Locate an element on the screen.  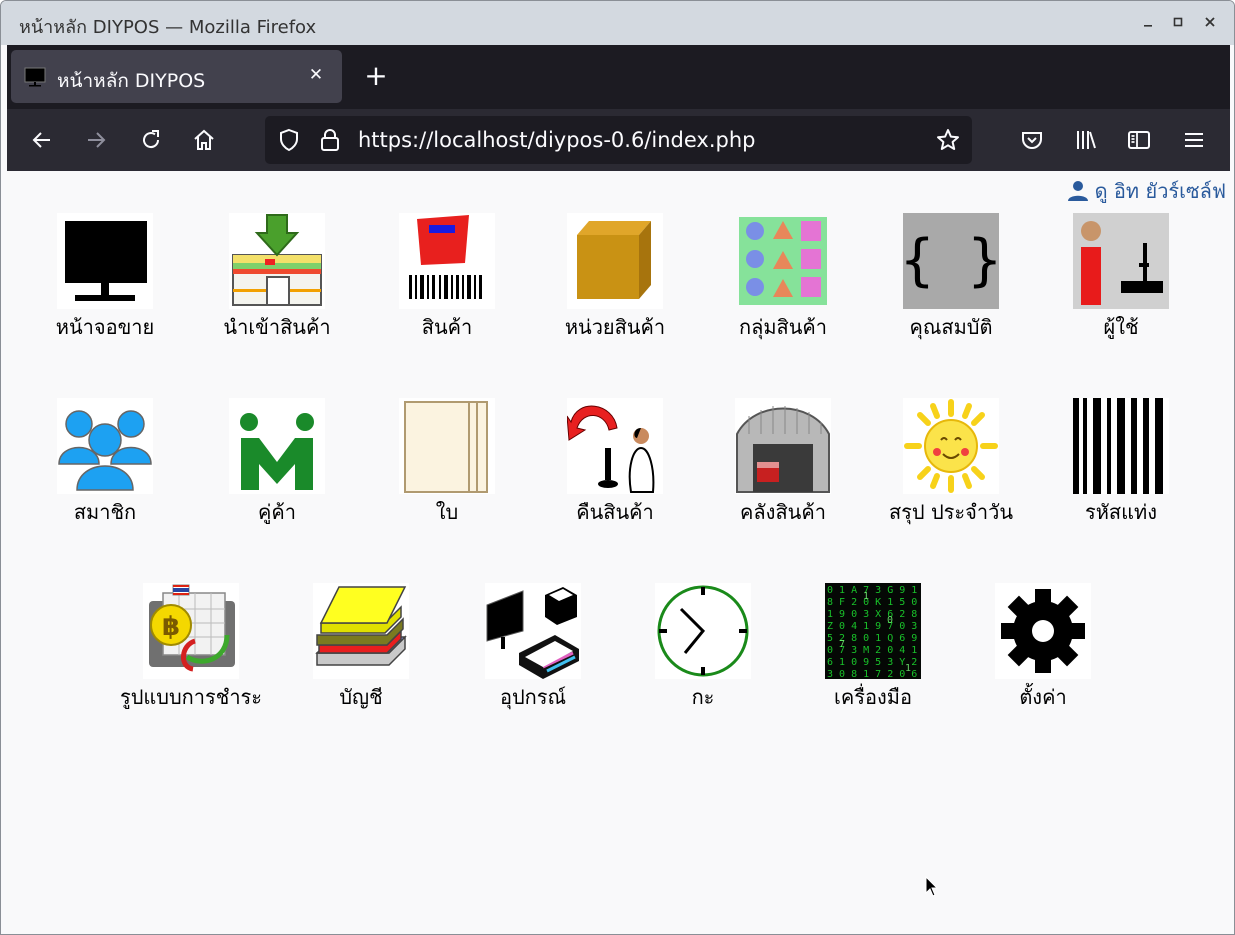
menu-icon is located at coordinates (1194, 140).